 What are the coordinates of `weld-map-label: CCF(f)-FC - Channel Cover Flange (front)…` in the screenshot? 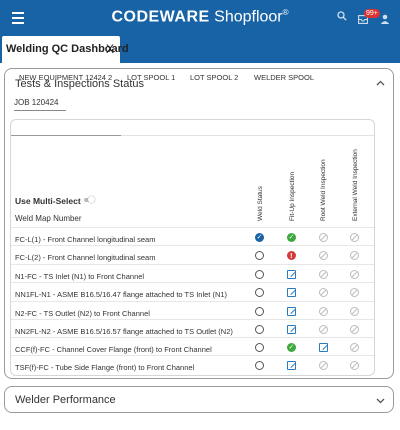 It's located at (113, 349).